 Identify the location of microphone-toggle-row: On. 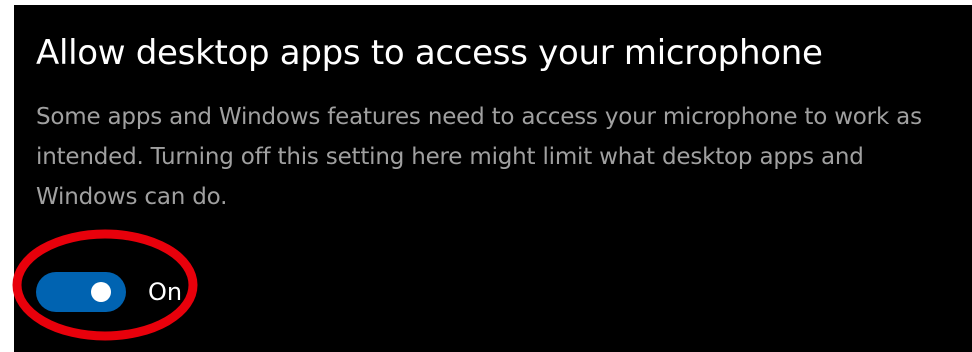
(109, 292).